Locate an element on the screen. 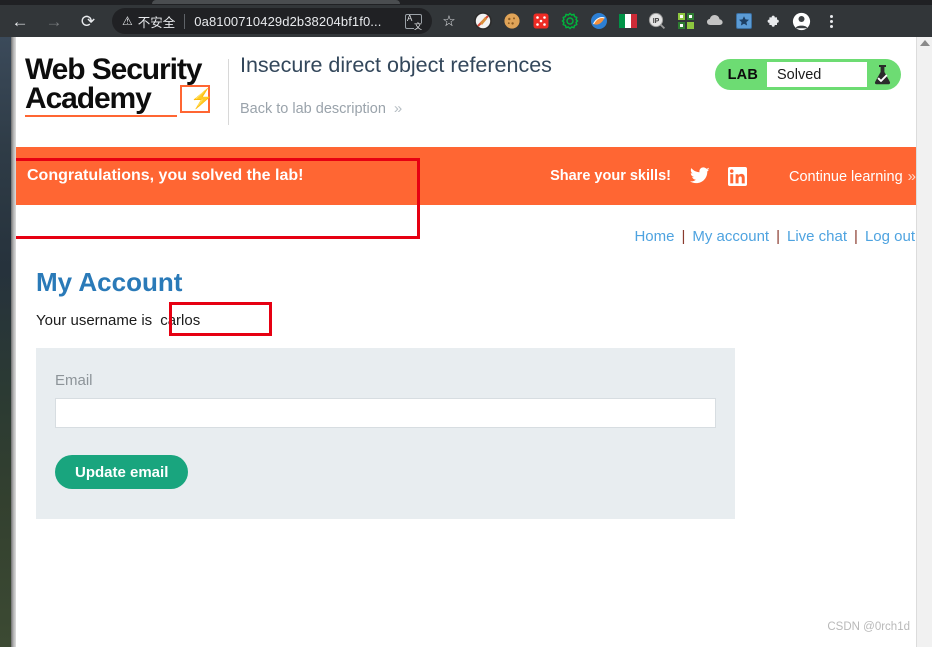 The height and width of the screenshot is (647, 932). extensions-bar: IP is located at coordinates (642, 21).